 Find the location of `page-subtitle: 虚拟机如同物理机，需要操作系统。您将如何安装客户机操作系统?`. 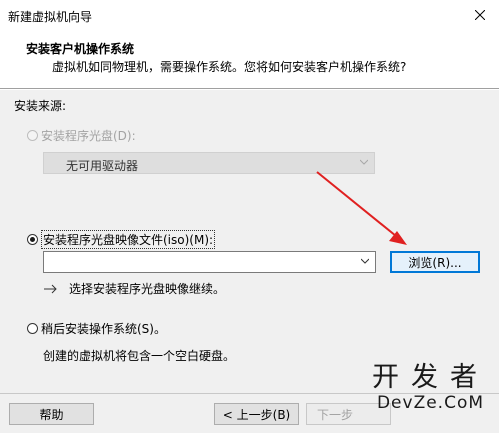

page-subtitle: 虚拟机如同物理机，需要操作系统。您将如何安装客户机操作系统? is located at coordinates (229, 67).